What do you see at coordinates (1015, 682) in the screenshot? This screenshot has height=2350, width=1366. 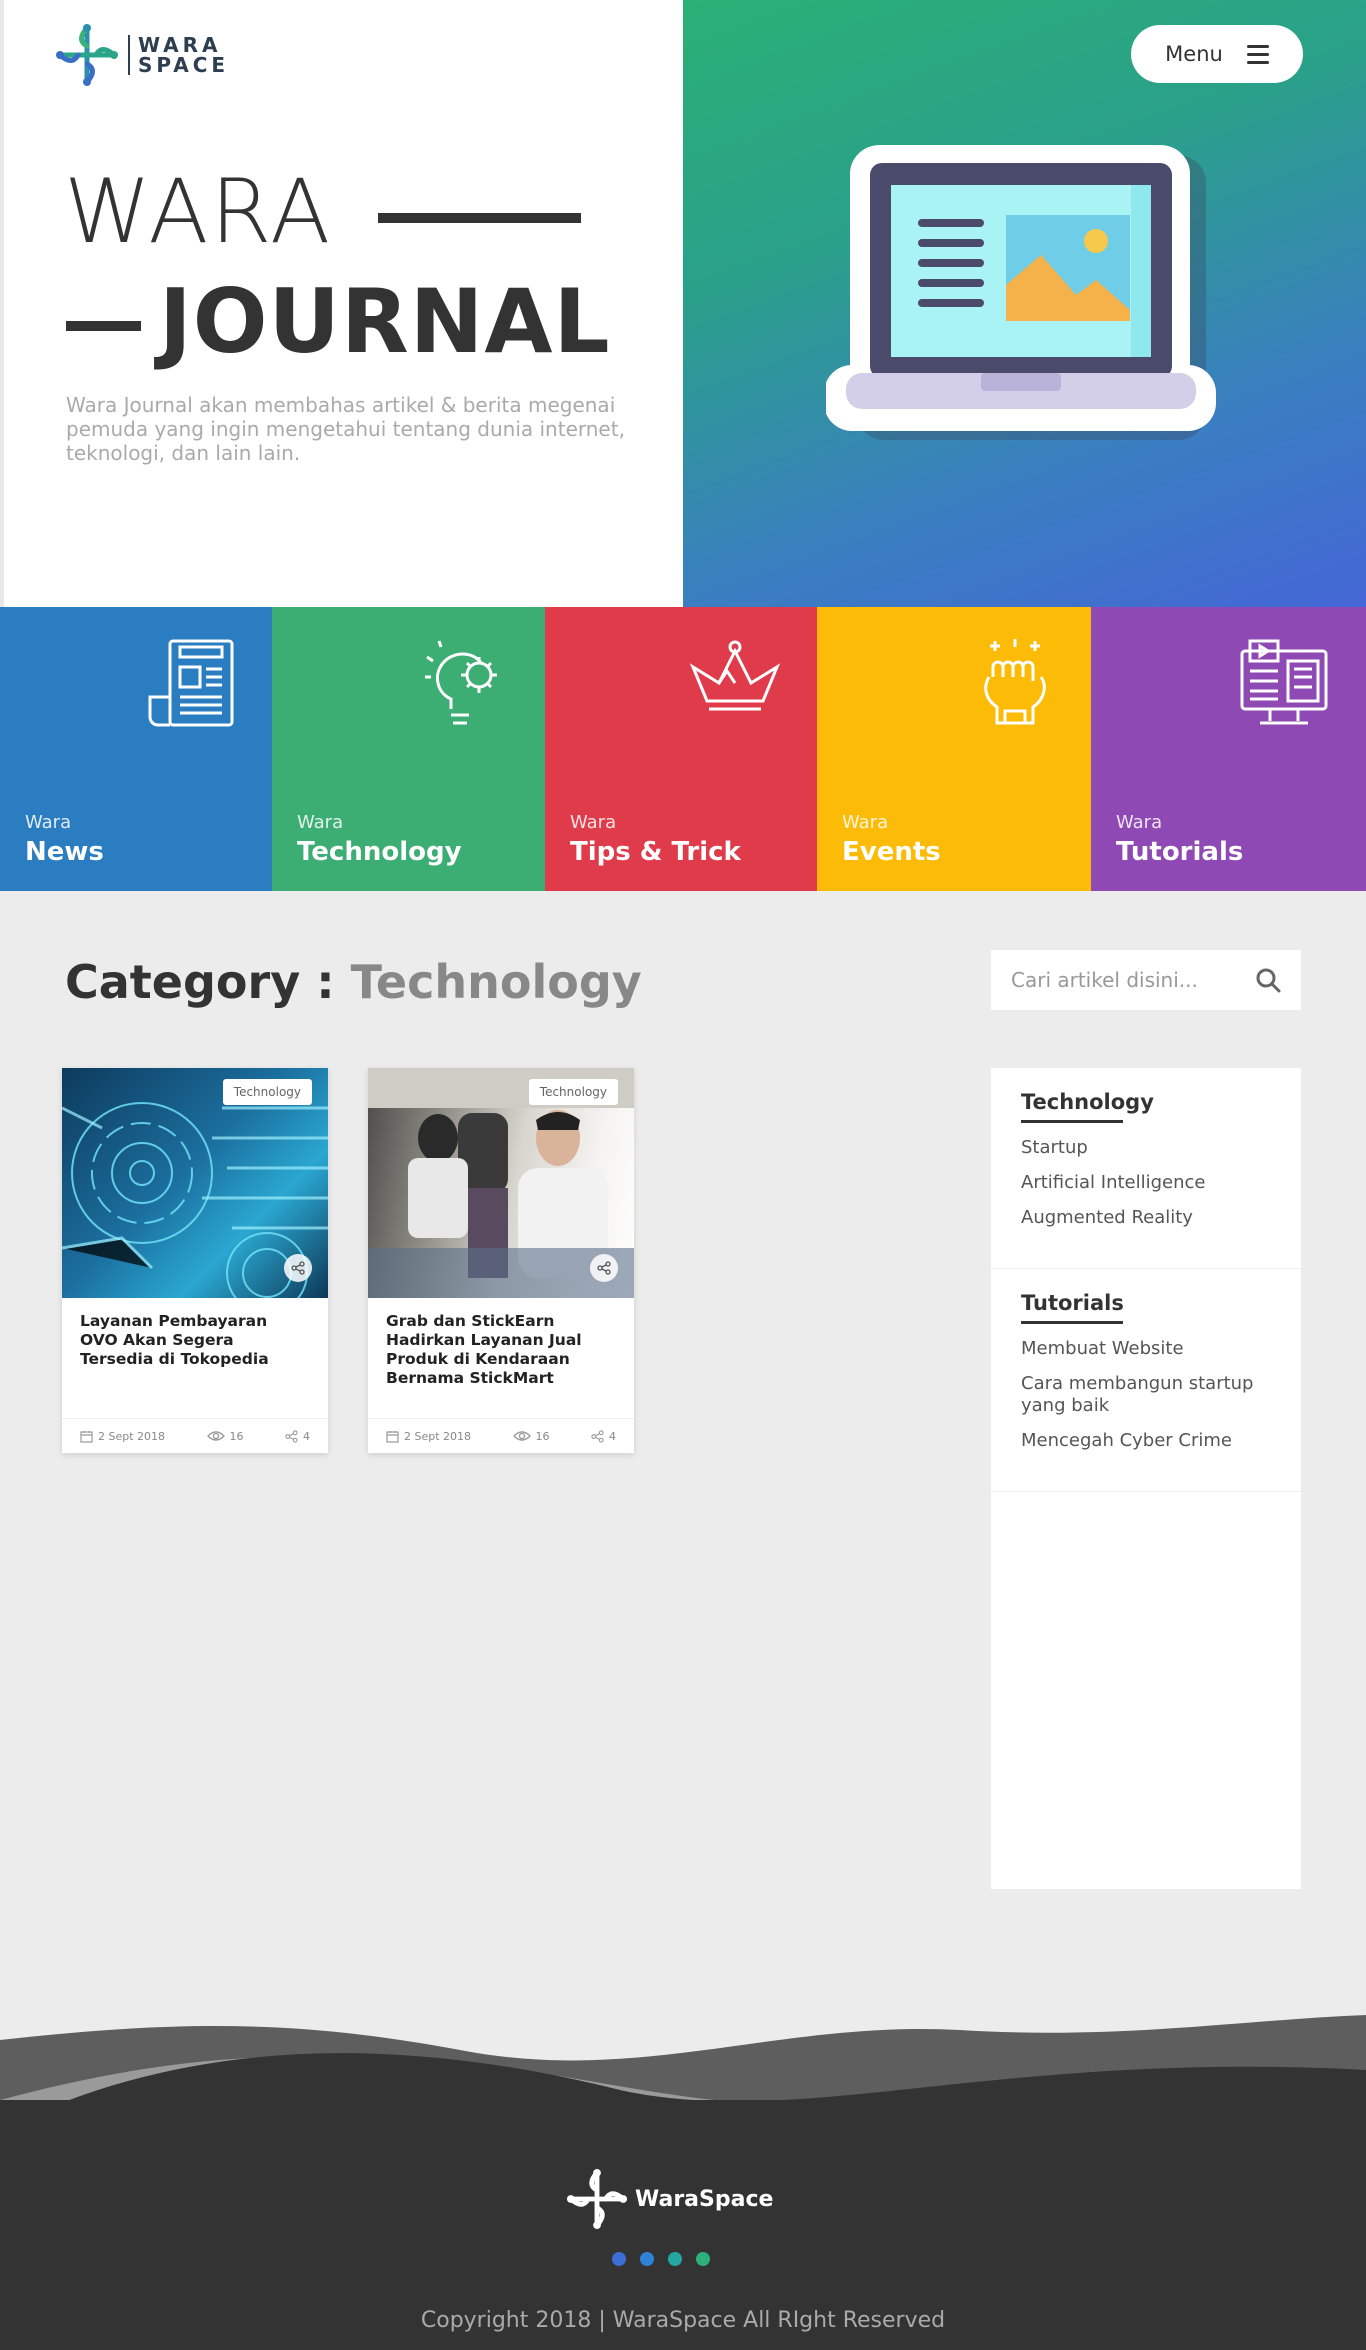 I see `fist-icon` at bounding box center [1015, 682].